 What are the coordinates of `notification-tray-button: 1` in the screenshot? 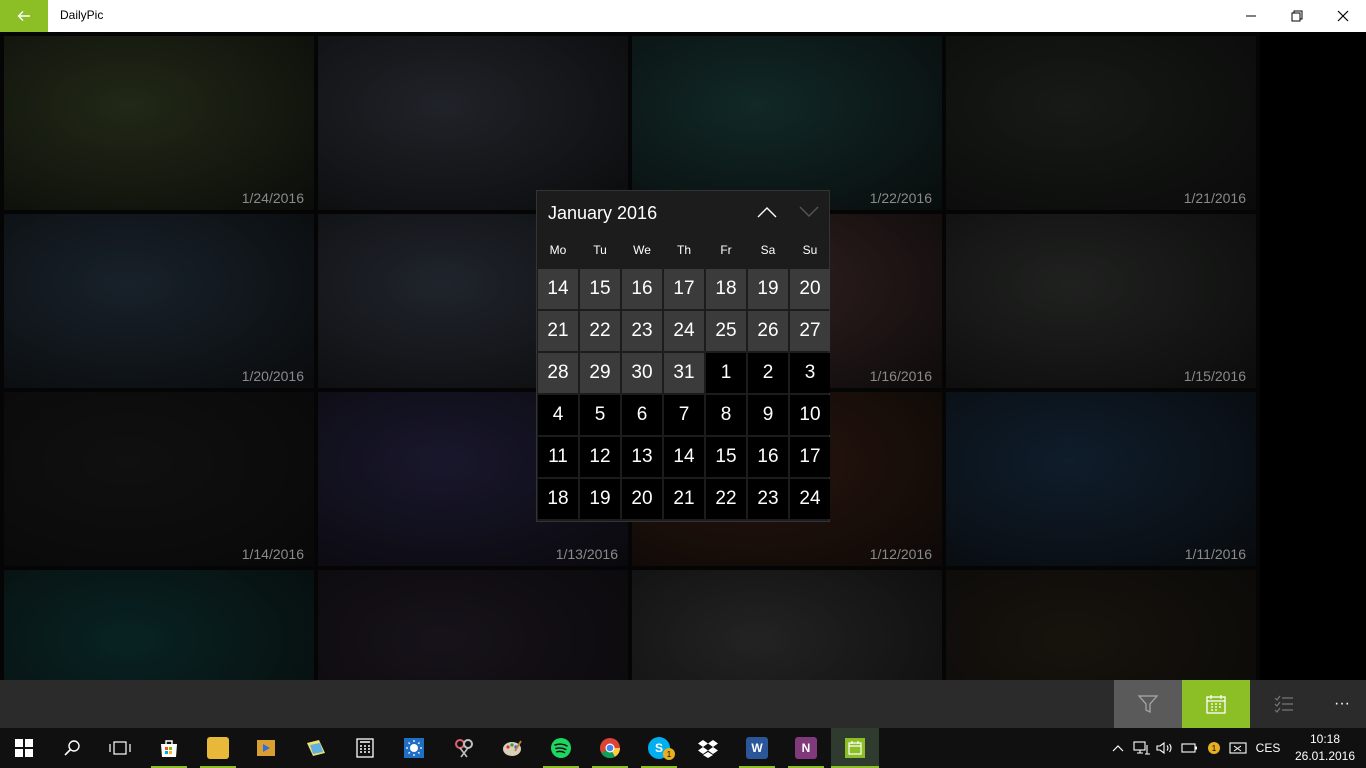 It's located at (1214, 748).